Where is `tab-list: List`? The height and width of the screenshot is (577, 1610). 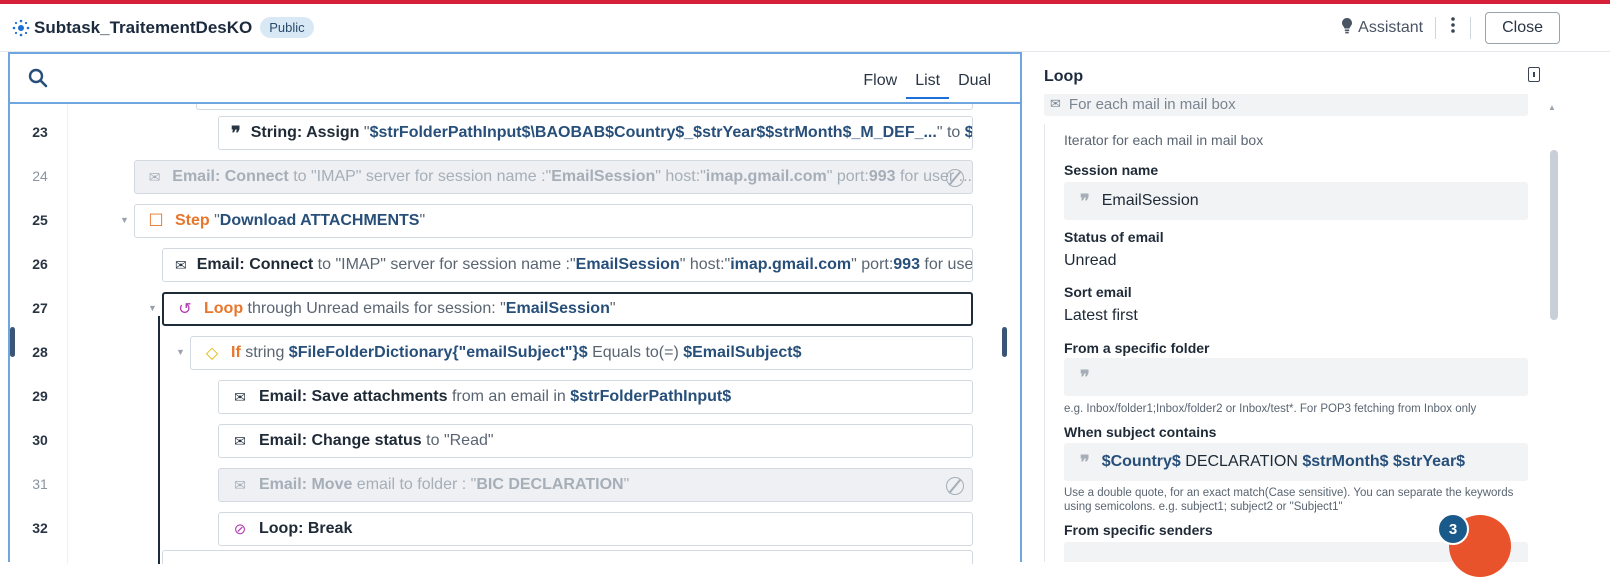
tab-list: List is located at coordinates (928, 85).